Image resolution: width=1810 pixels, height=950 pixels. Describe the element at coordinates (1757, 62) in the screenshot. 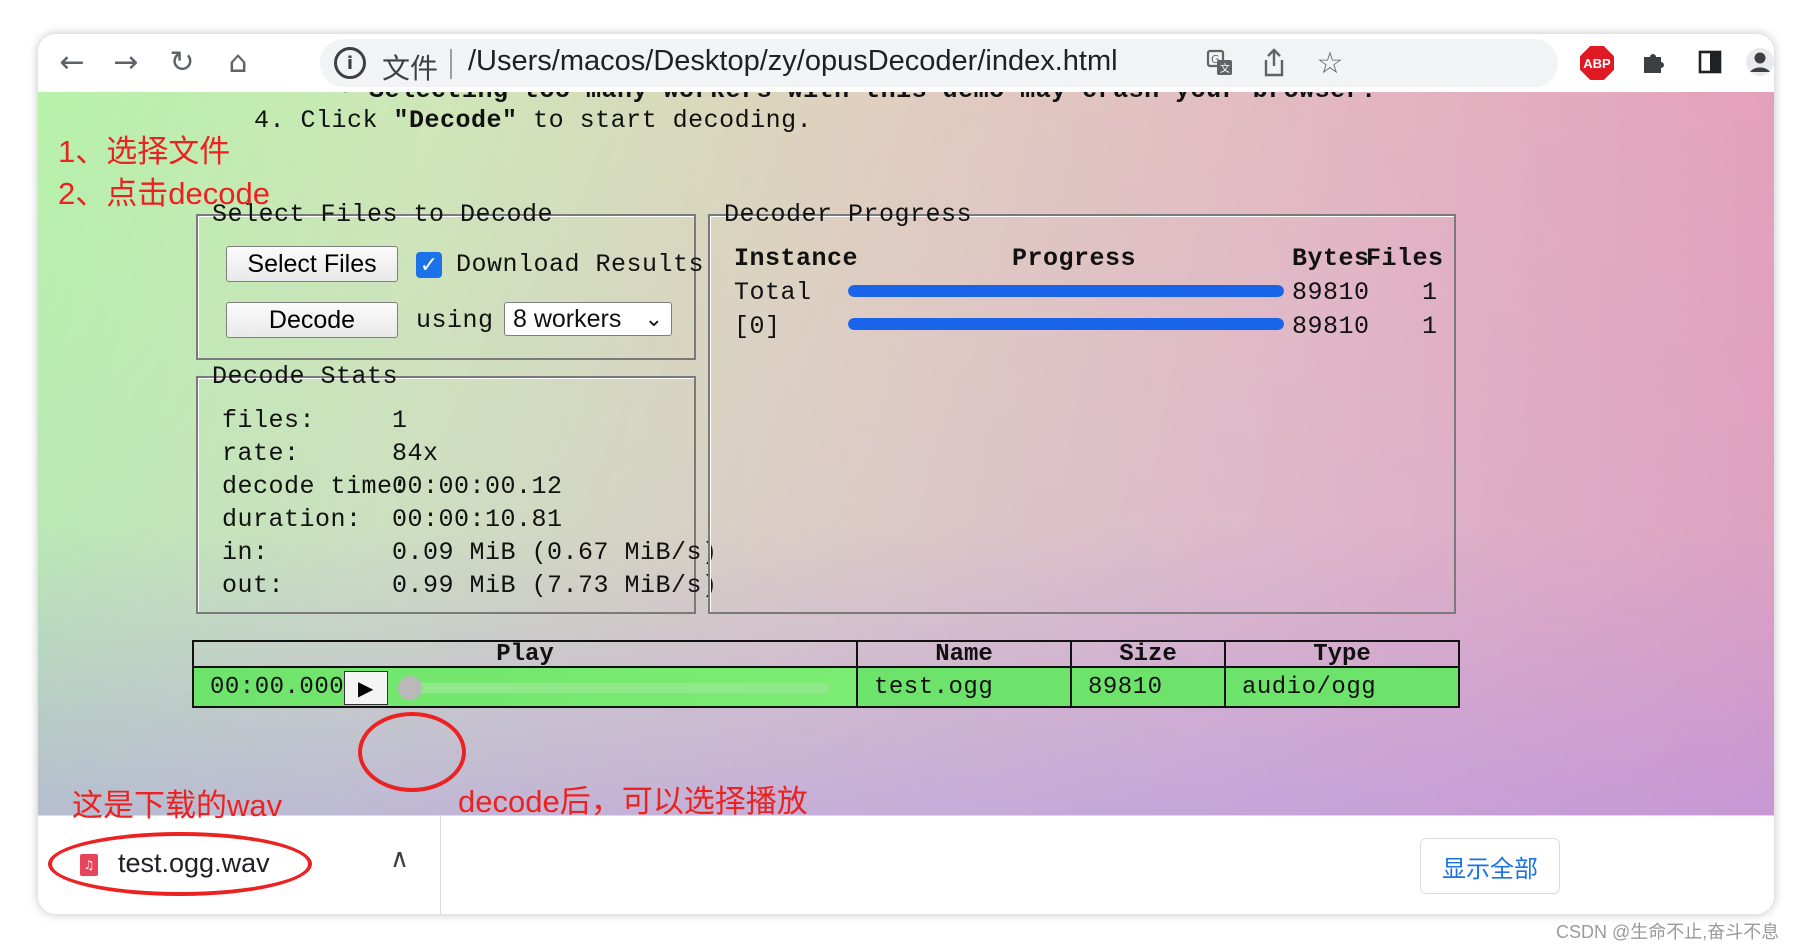

I see `profile-avatar-icon` at that location.